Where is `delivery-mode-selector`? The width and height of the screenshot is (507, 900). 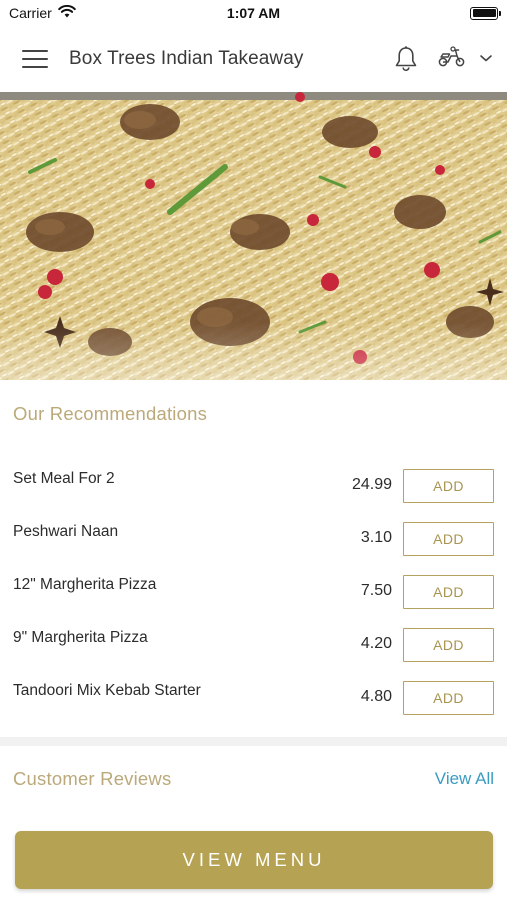 delivery-mode-selector is located at coordinates (465, 59).